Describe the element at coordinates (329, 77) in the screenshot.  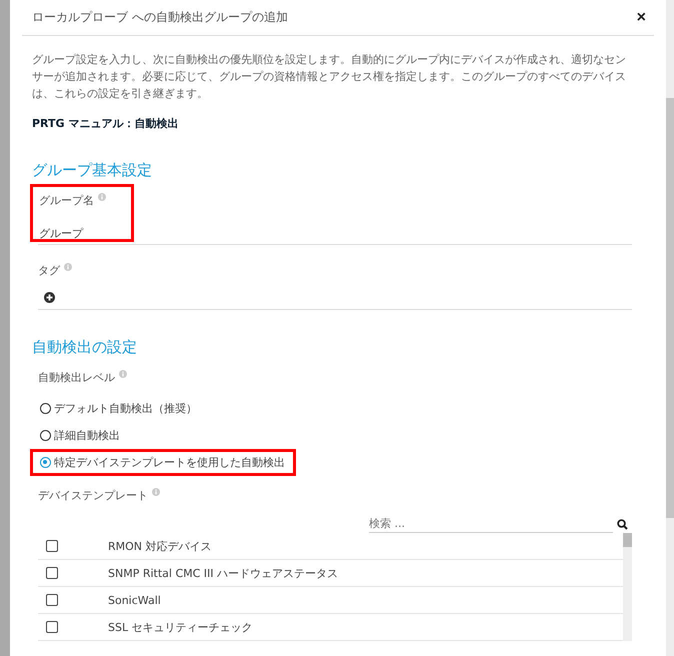
I see `description-text: グループ設定を入力し、次に自動検出の優先順位を設定します。自動的にグループ内にデバイスが作成され、適切なセンサーが追加されます。必要に応じて、グループの資格情報とアクセス権を指定します。このグループのすべてのデバイスは、これらの設定を引き継ぎます。` at that location.